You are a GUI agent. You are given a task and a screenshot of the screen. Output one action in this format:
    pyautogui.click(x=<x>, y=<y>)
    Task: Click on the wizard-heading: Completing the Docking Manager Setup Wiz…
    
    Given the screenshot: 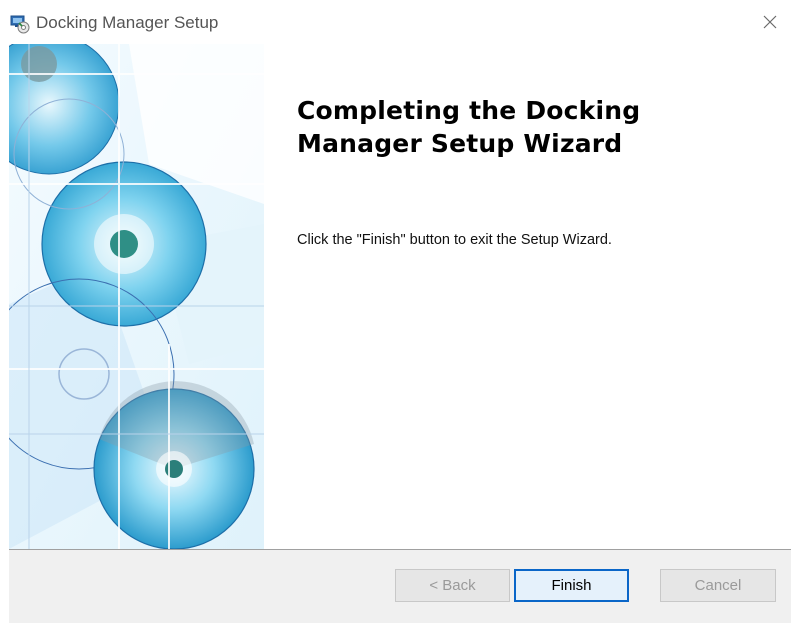 What is the action you would take?
    pyautogui.click(x=469, y=127)
    